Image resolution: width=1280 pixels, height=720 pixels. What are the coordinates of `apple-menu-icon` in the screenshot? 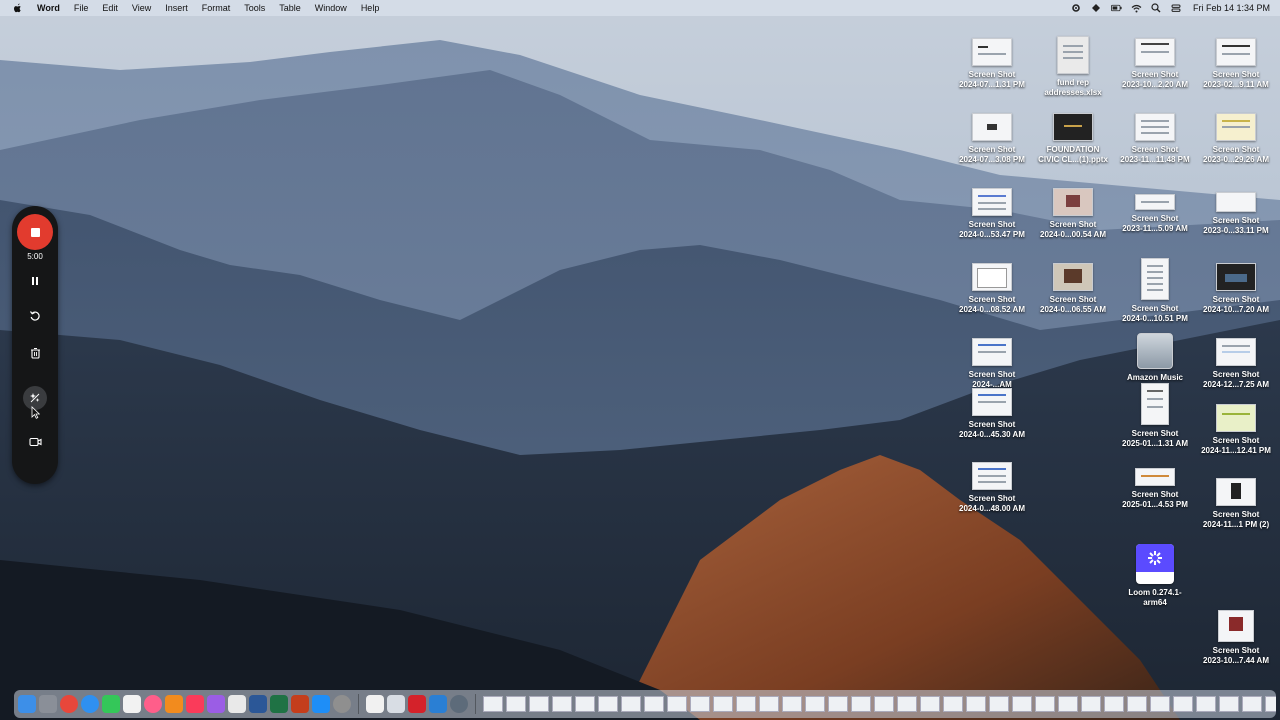 It's located at (17, 8).